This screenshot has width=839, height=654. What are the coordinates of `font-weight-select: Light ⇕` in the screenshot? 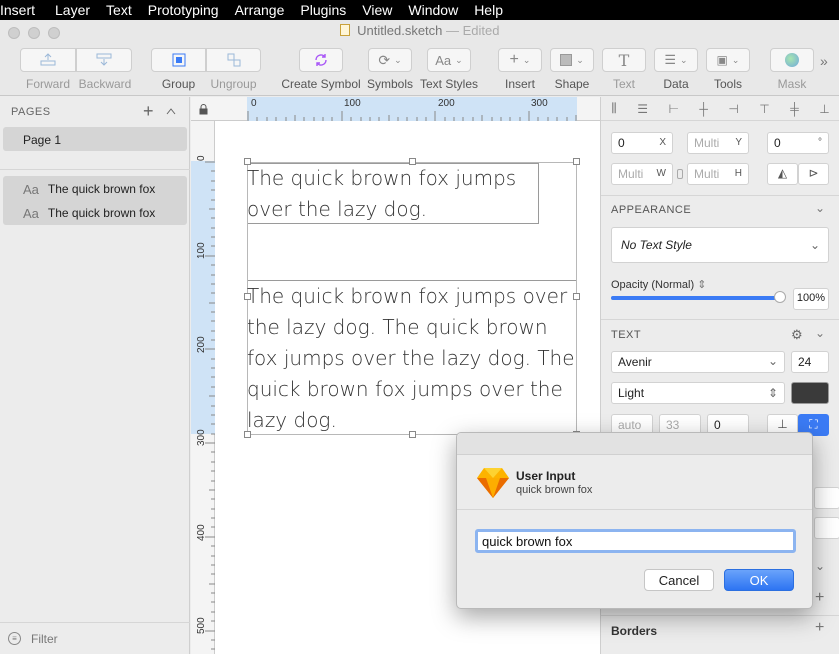 It's located at (698, 393).